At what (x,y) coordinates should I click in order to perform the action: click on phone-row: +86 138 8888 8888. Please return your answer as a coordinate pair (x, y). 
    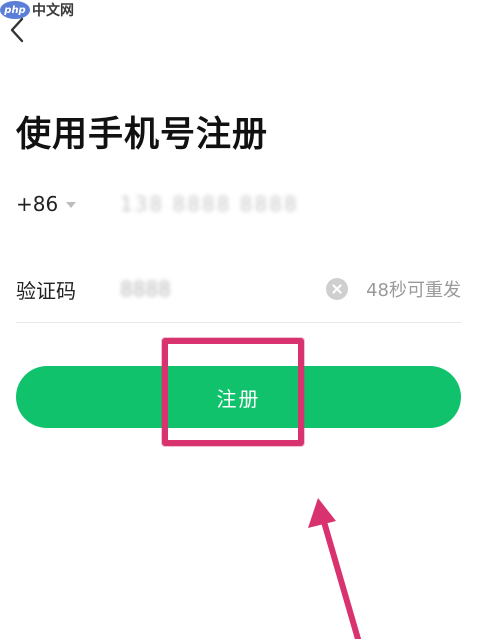
    Looking at the image, I should click on (238, 204).